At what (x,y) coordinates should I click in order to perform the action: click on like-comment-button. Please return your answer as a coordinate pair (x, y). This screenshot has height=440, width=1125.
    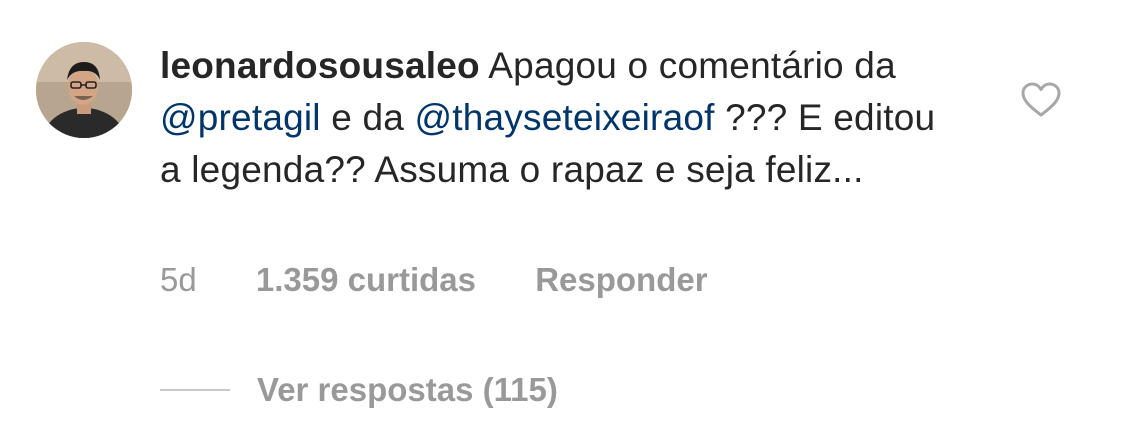
    Looking at the image, I should click on (1041, 100).